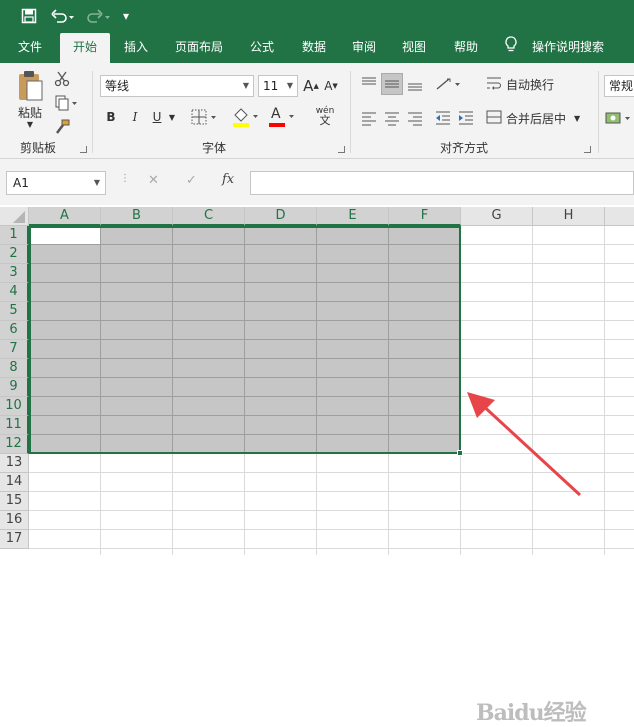  What do you see at coordinates (14, 539) in the screenshot?
I see `row-header-17: 17` at bounding box center [14, 539].